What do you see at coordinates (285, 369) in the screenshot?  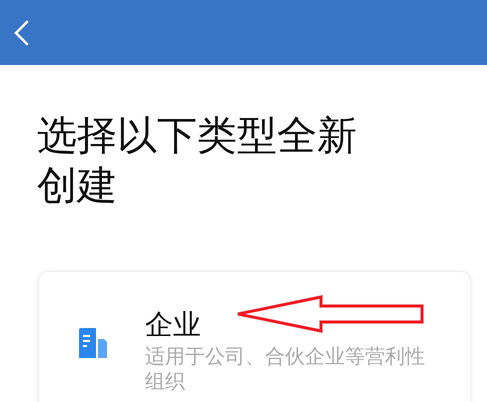 I see `option-description: 适用于公司、合伙企业等营利性组织` at bounding box center [285, 369].